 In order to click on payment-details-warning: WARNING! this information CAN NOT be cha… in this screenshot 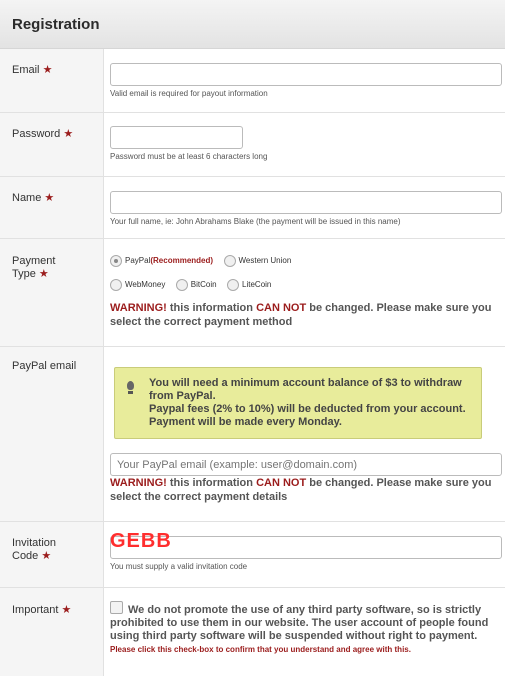, I will do `click(301, 490)`.